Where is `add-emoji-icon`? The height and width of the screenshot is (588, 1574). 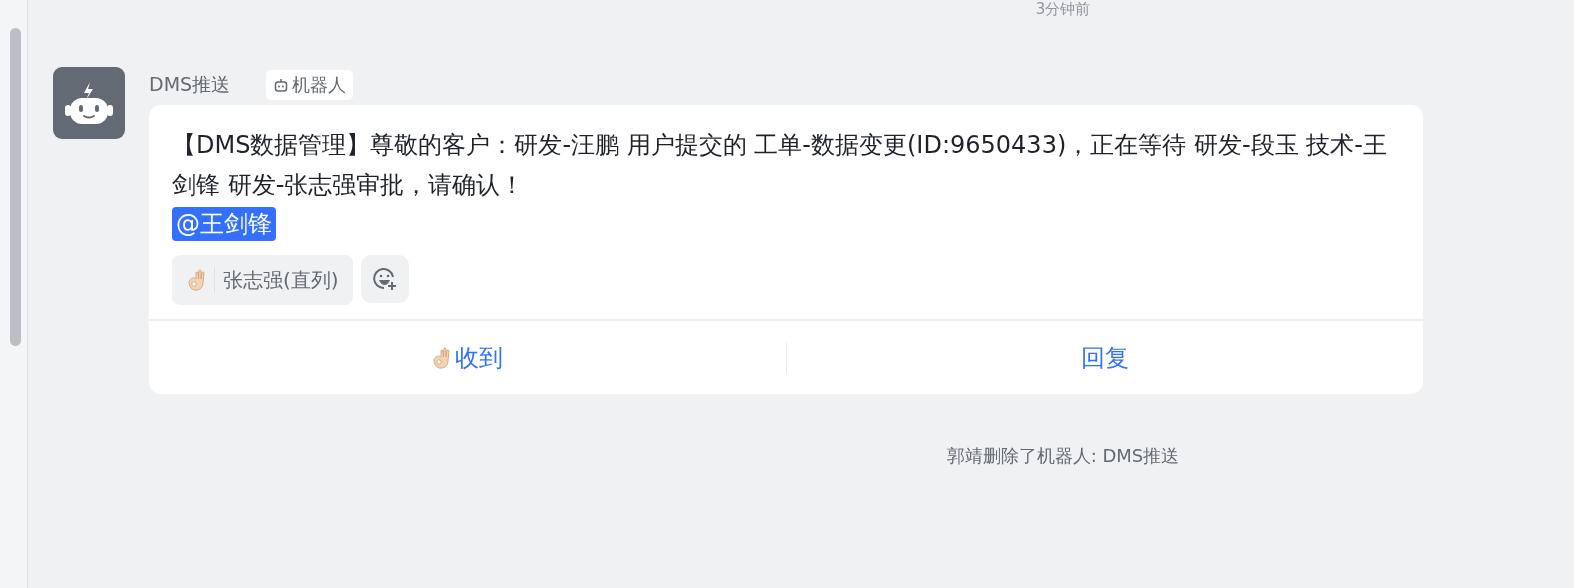
add-emoji-icon is located at coordinates (384, 279).